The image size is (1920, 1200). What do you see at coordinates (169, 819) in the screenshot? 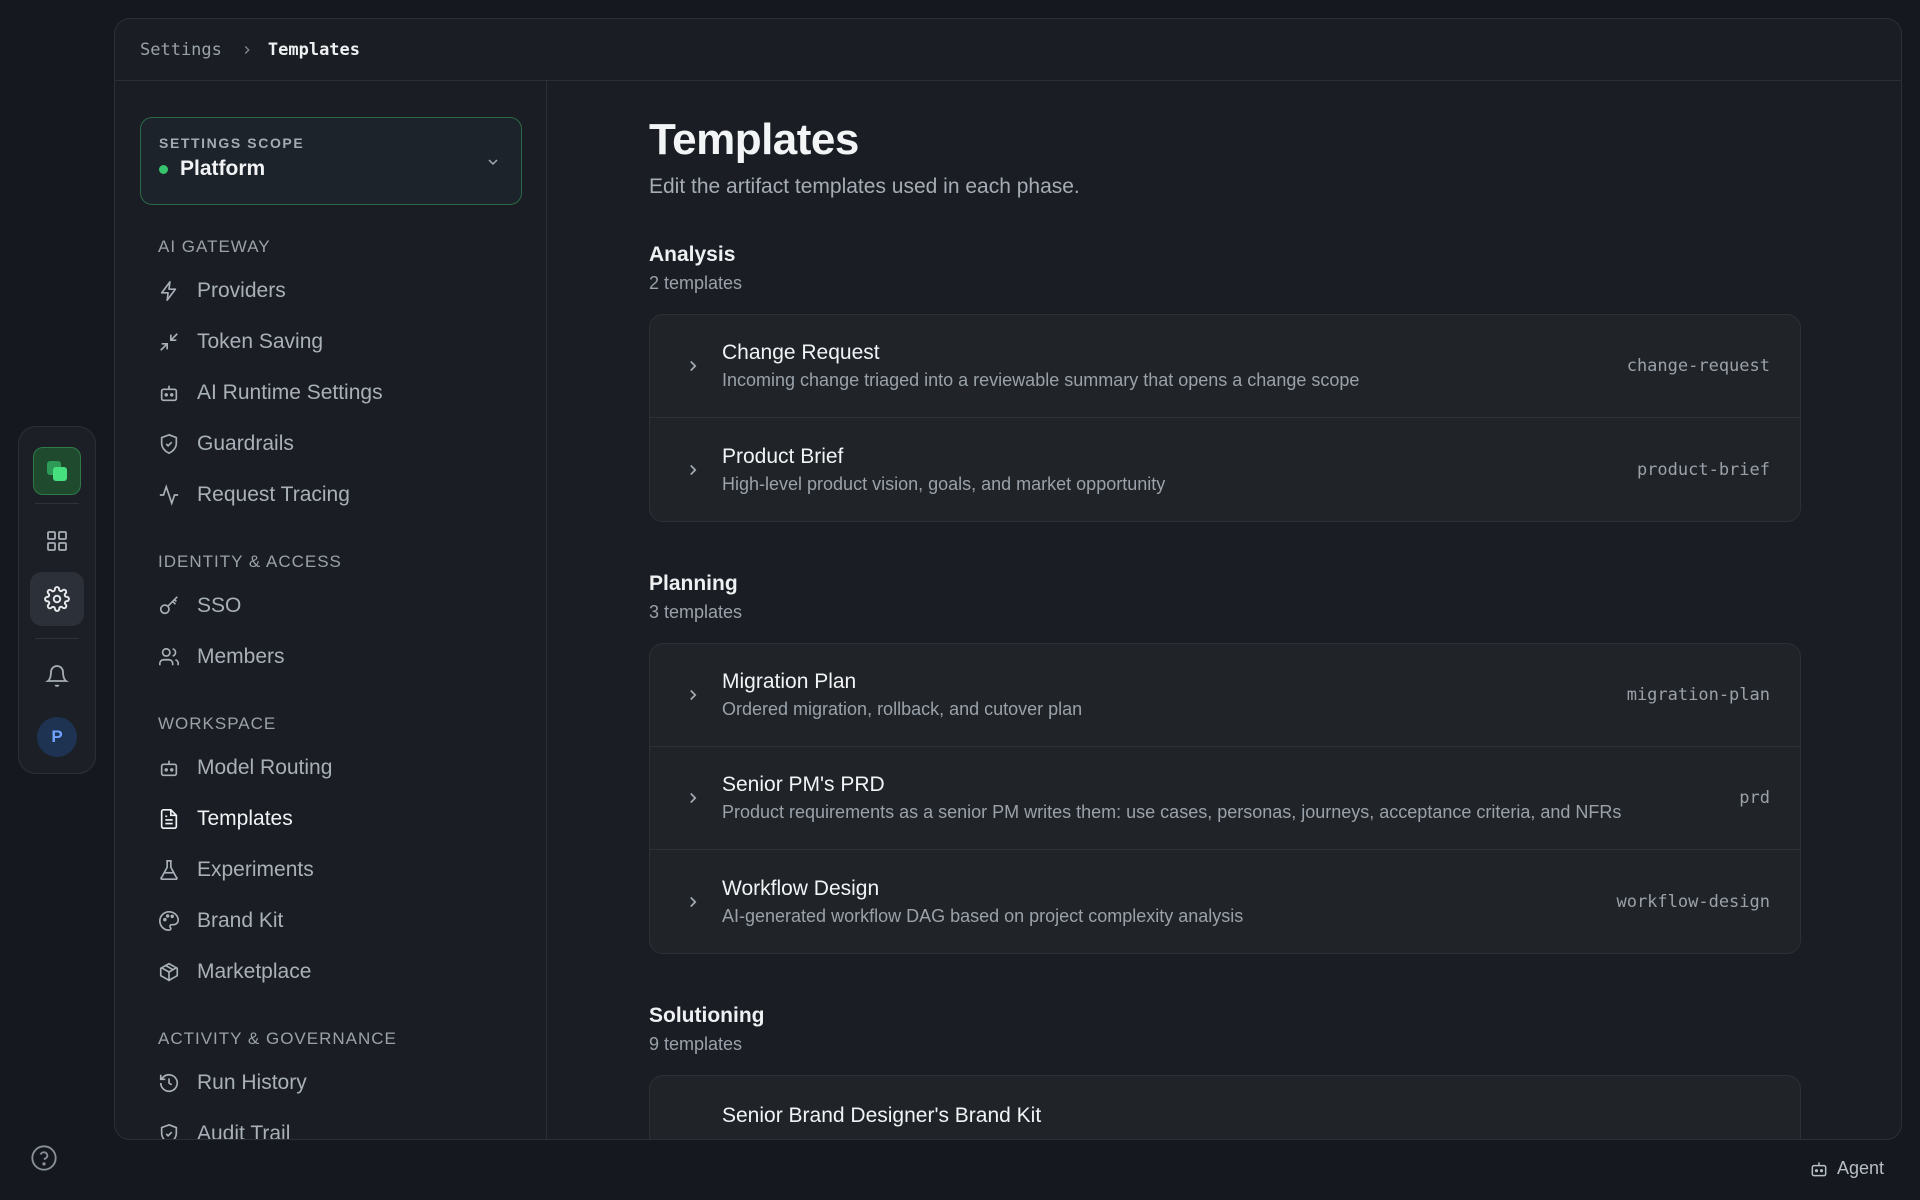
I see `file-text-icon` at bounding box center [169, 819].